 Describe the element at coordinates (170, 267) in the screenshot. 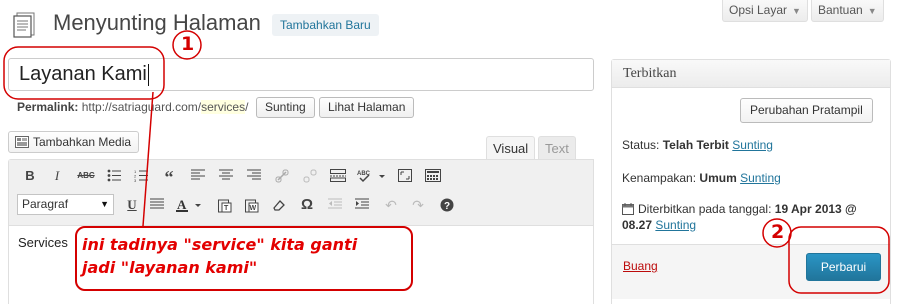

I see `annotation-note-line2: jadi "layanan kami"` at that location.